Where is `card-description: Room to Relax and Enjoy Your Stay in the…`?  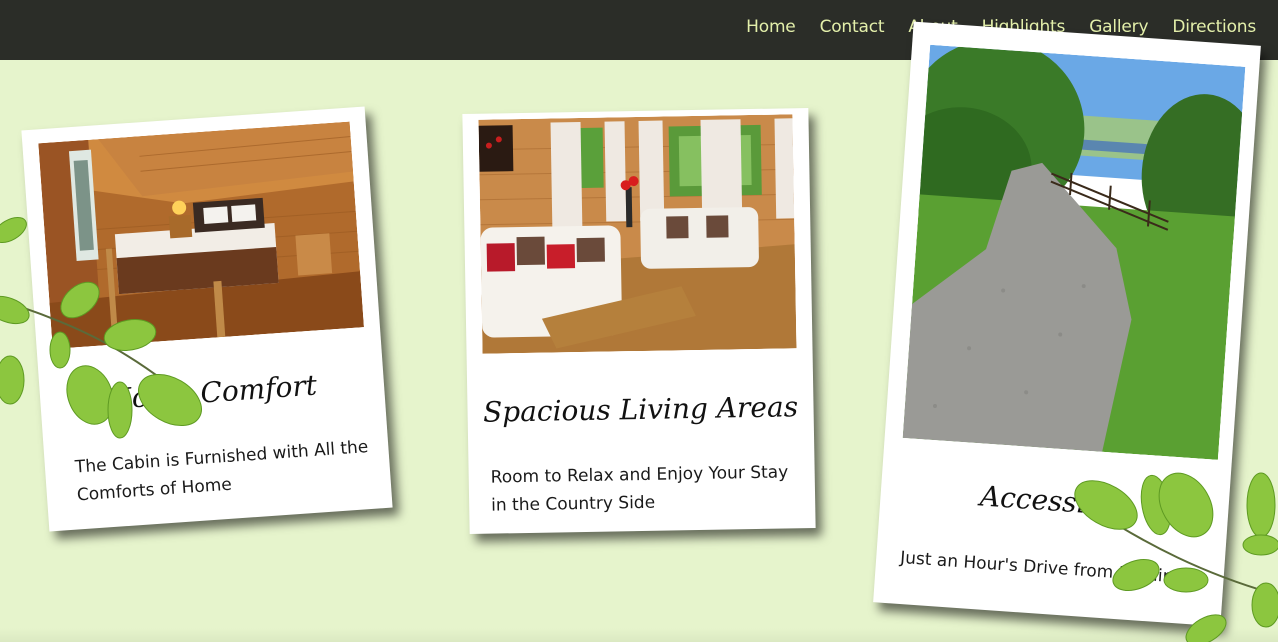 card-description: Room to Relax and Enjoy Your Stay in the… is located at coordinates (639, 489).